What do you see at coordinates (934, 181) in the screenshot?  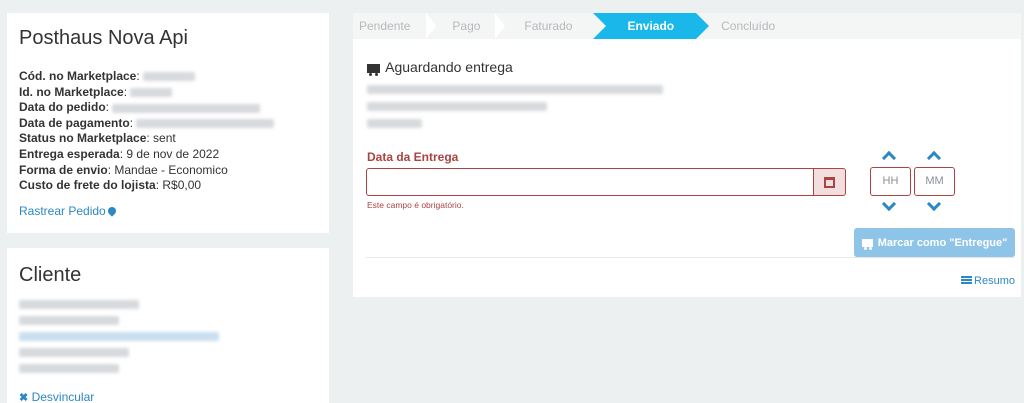 I see `minute-input: MM` at bounding box center [934, 181].